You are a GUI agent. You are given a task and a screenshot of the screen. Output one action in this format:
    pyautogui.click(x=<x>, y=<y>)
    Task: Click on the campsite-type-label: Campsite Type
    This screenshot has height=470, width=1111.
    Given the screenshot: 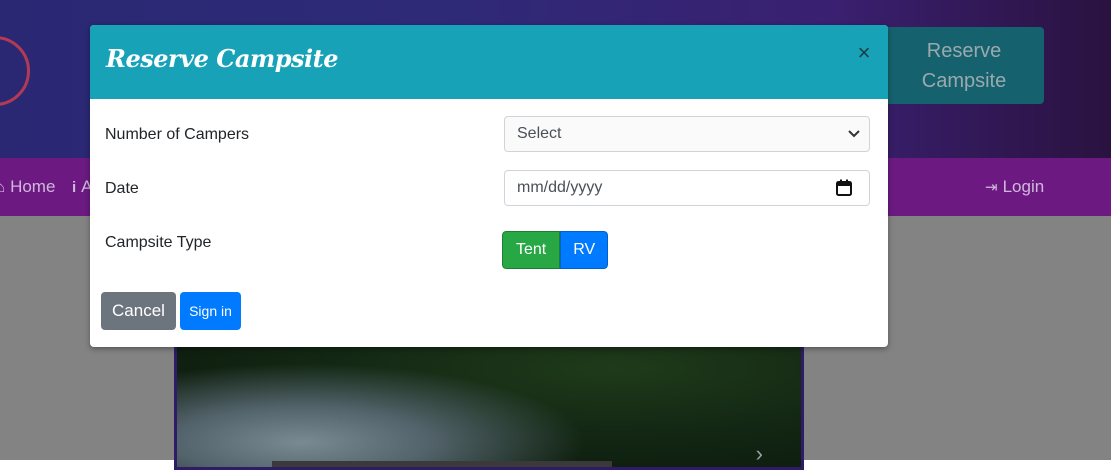 What is the action you would take?
    pyautogui.click(x=158, y=242)
    